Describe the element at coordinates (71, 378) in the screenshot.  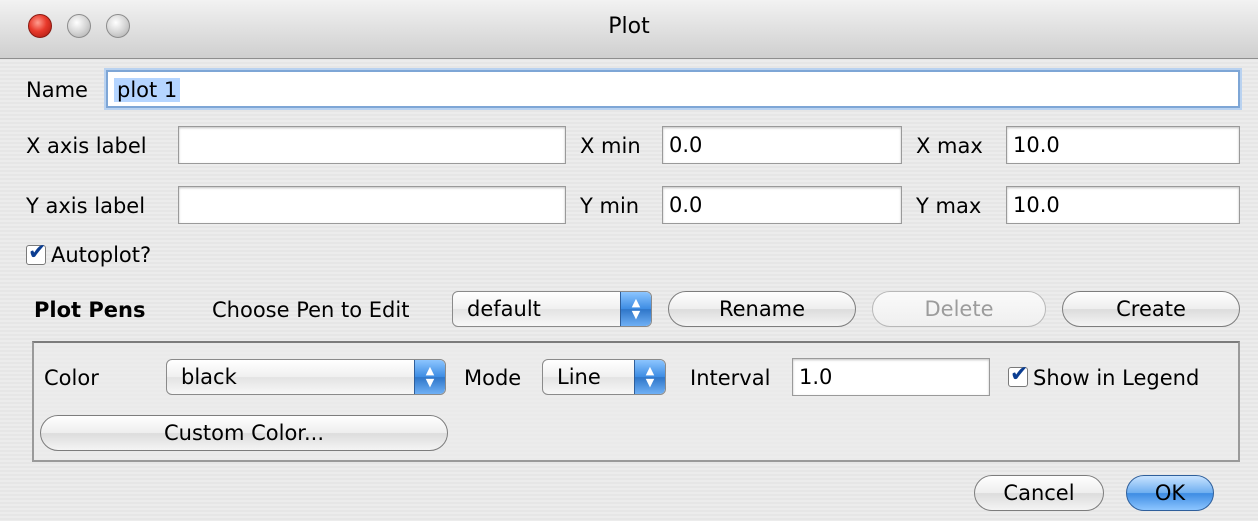
I see `color-label: Color` at that location.